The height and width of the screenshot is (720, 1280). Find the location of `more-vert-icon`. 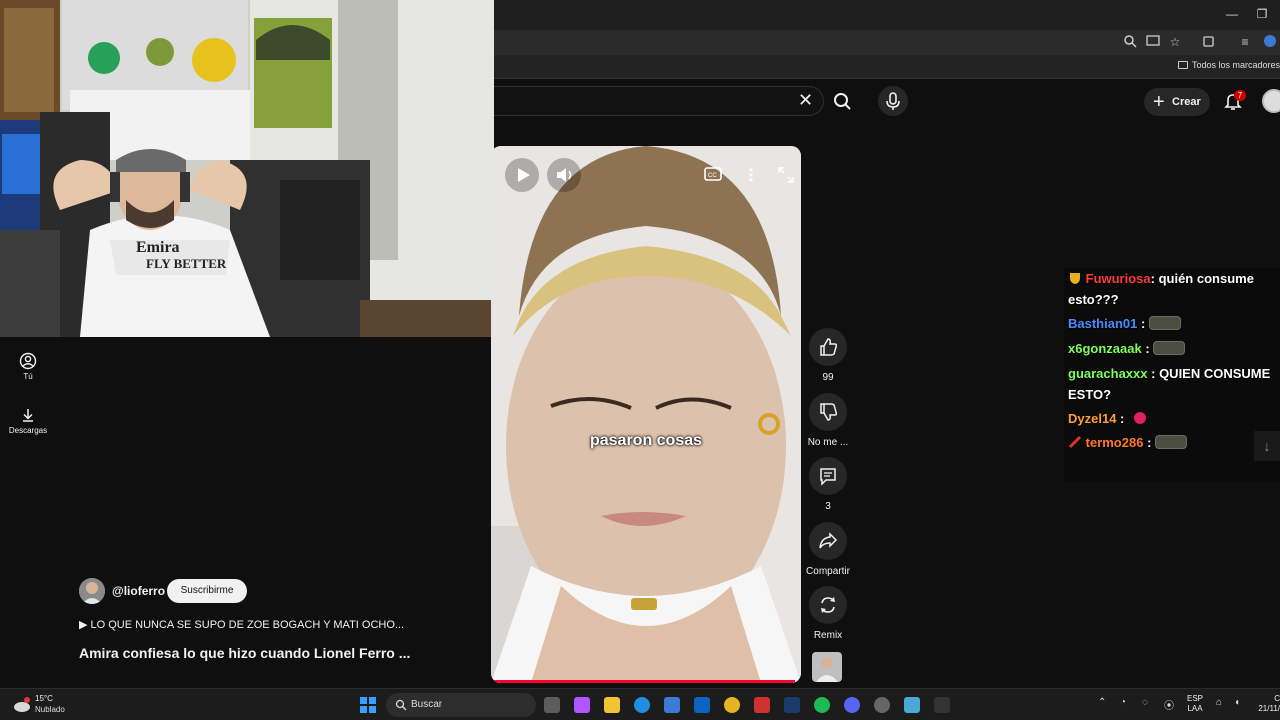

more-vert-icon is located at coordinates (751, 175).